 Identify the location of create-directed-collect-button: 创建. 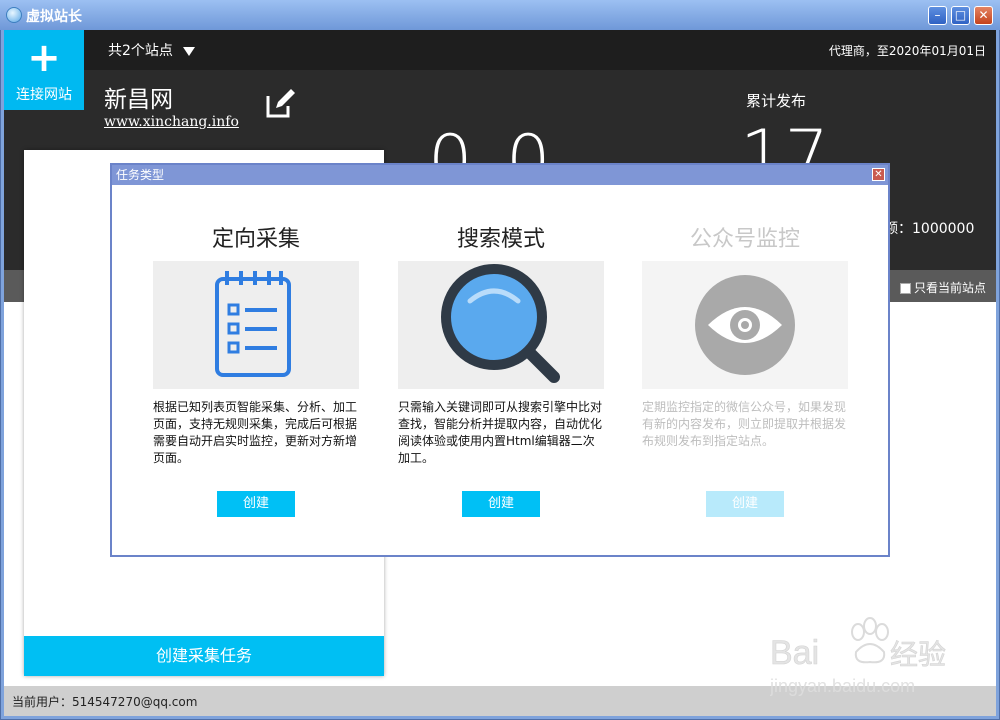
(256, 504).